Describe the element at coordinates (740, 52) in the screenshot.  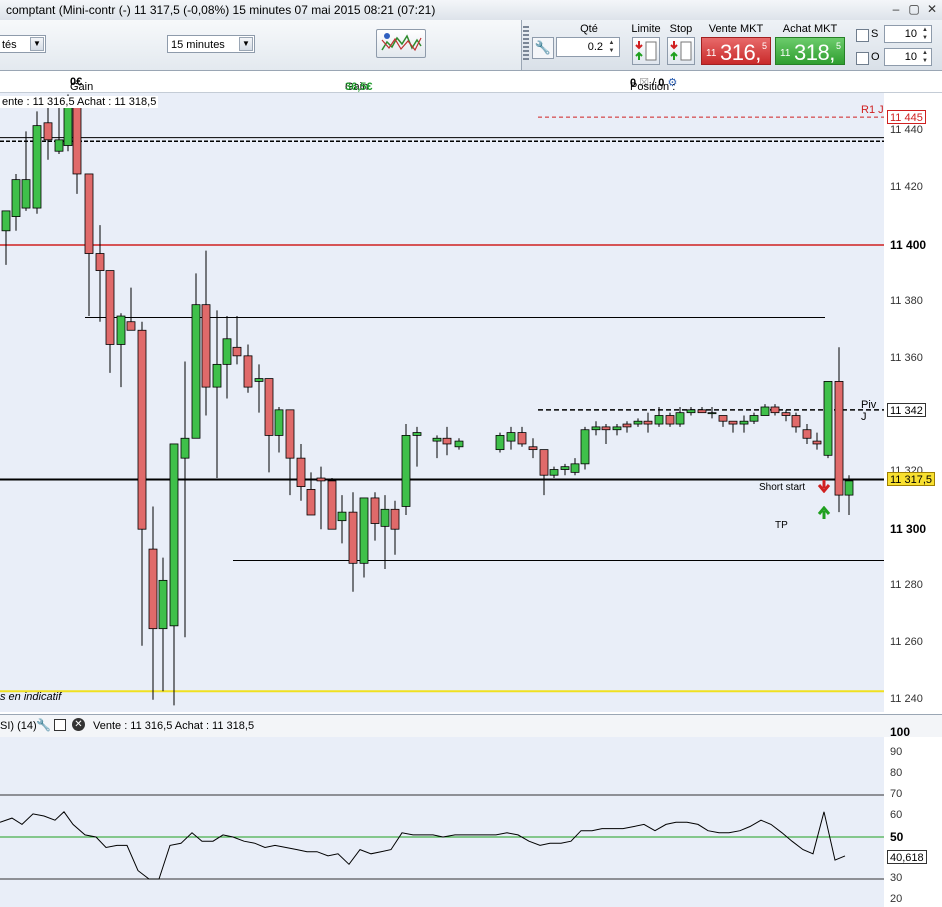
I see `sell-price-big: 316,` at that location.